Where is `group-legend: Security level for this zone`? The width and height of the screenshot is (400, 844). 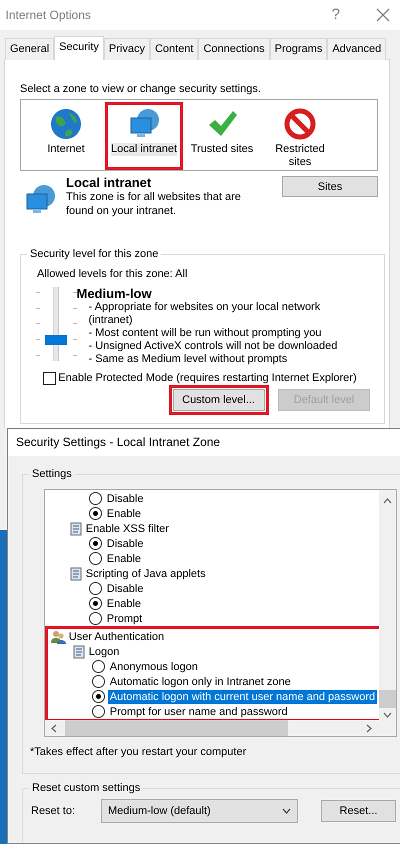
group-legend: Security level for this zone is located at coordinates (94, 254).